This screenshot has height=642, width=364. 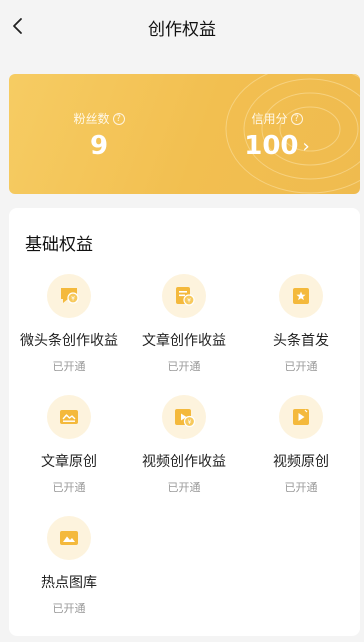 I want to click on coin-video-icon: ¥, so click(x=185, y=418).